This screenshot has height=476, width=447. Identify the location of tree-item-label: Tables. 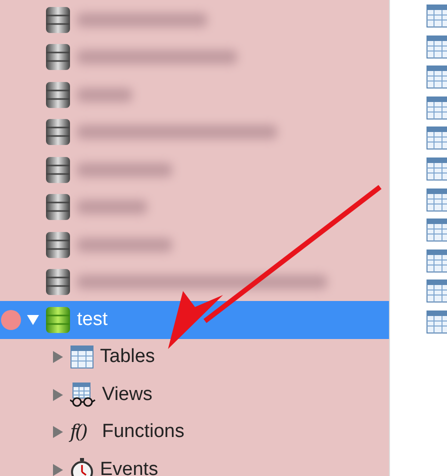
(127, 357).